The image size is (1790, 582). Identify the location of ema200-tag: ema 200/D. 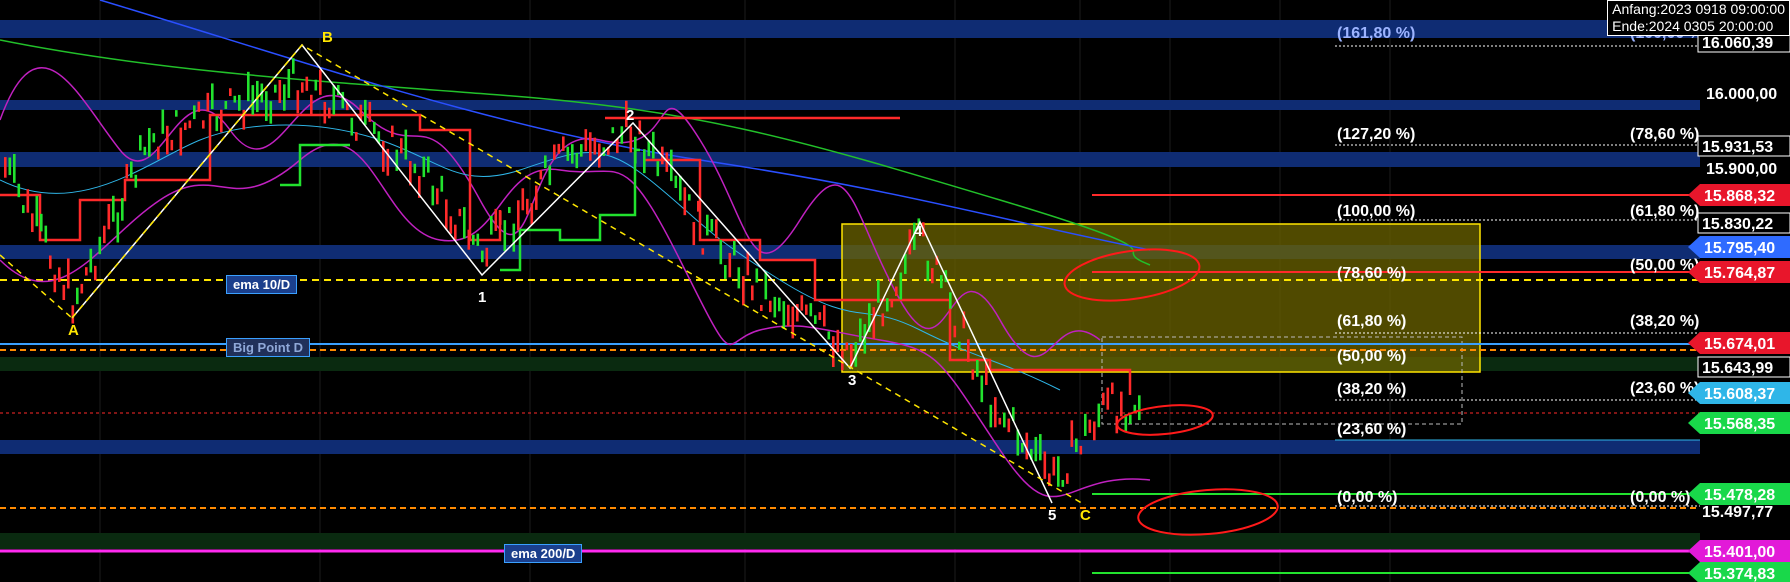
(543, 553).